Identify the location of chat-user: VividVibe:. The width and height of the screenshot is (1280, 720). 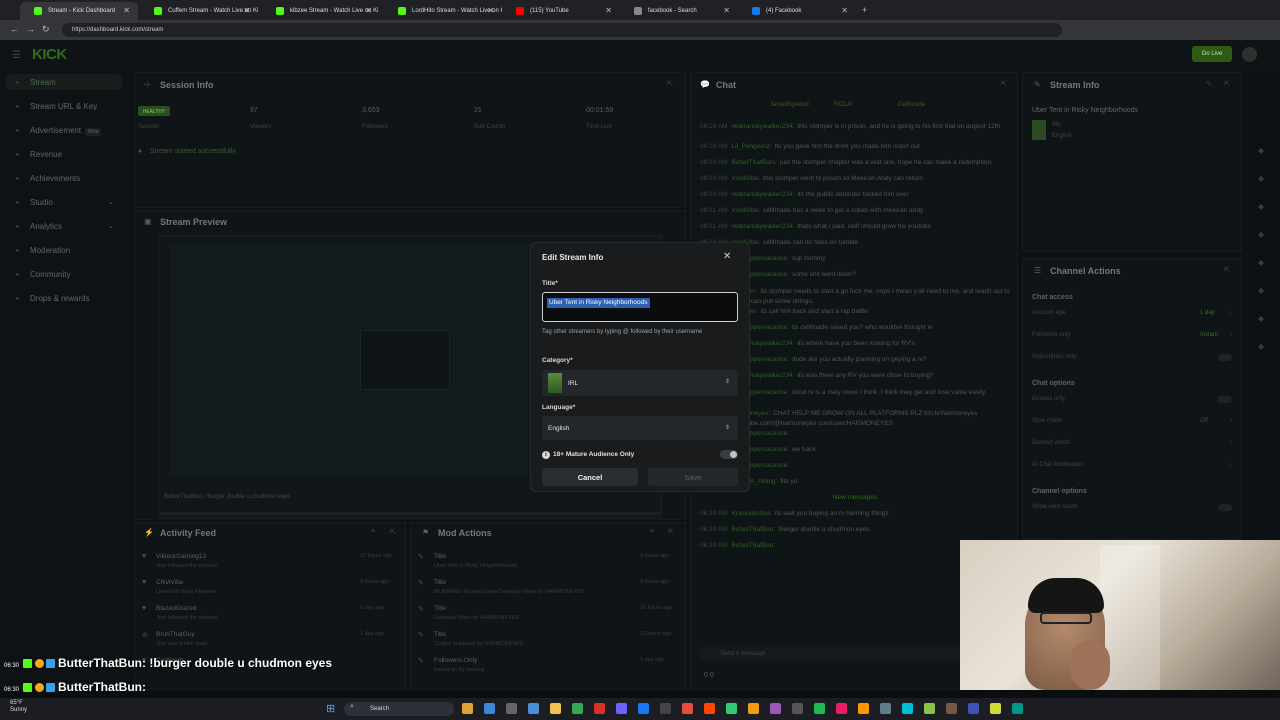
(745, 210).